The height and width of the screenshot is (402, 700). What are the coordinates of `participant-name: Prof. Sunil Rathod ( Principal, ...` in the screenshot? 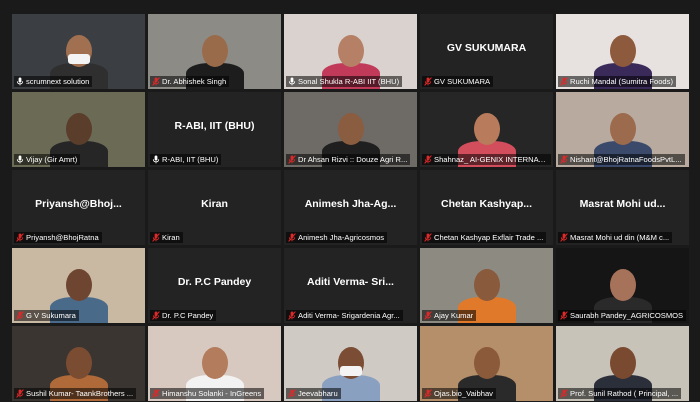 It's located at (624, 393).